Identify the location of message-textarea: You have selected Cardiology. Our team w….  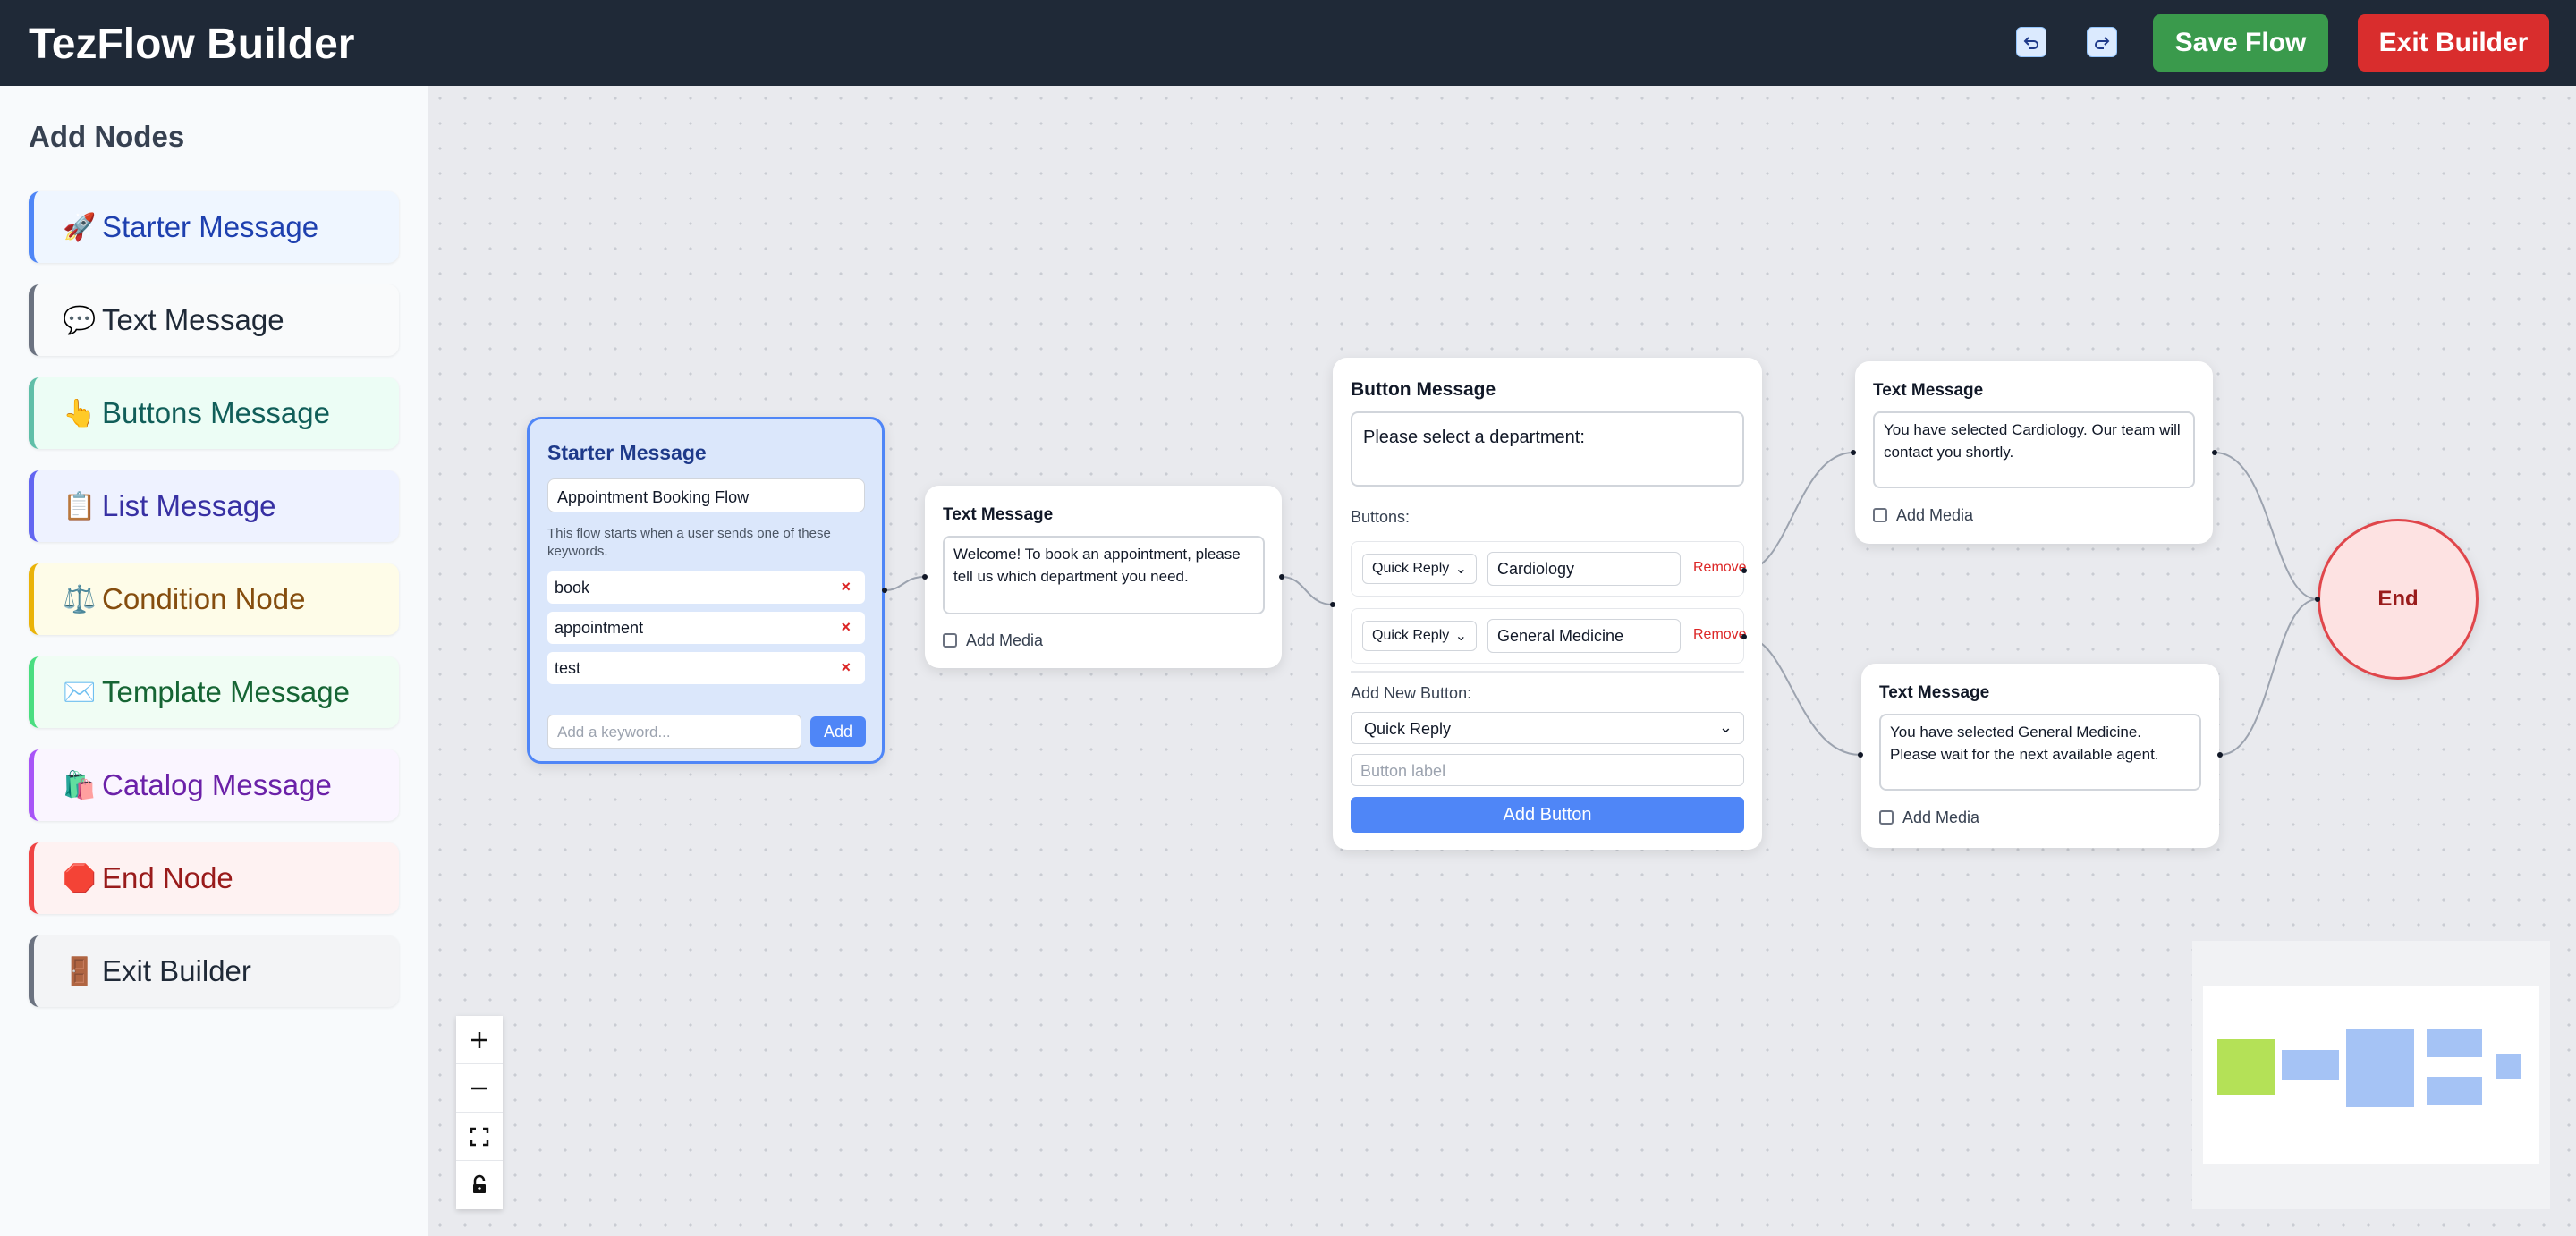
(2034, 450).